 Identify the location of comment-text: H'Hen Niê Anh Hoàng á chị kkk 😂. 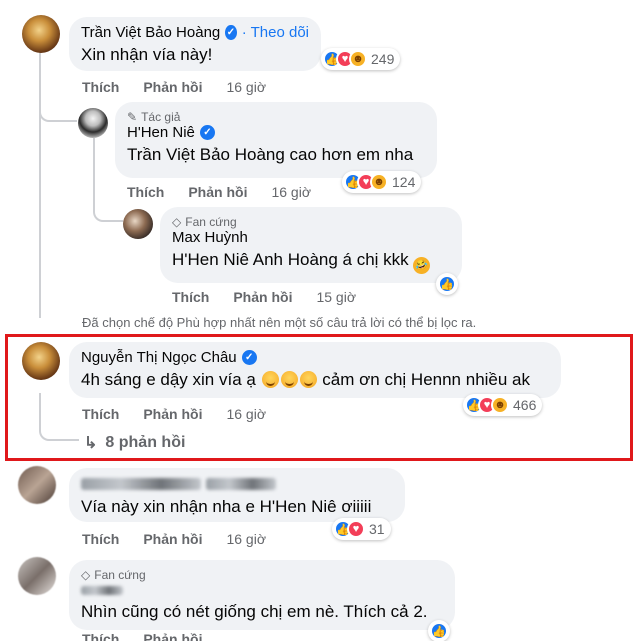
(311, 263).